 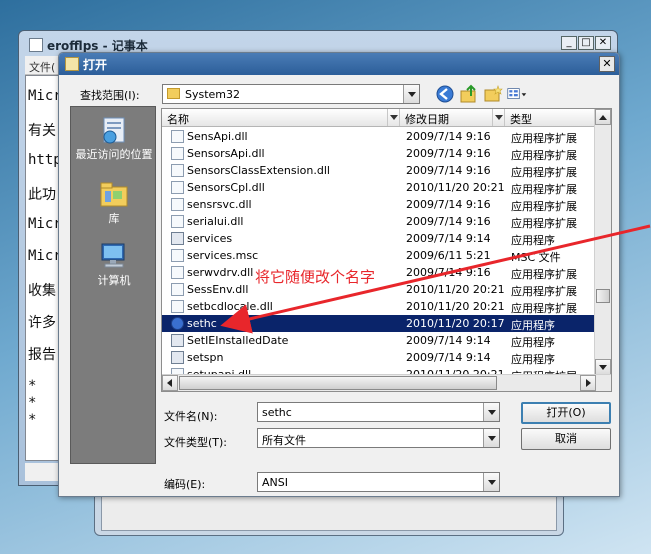 What do you see at coordinates (114, 194) in the screenshot?
I see `library-icon` at bounding box center [114, 194].